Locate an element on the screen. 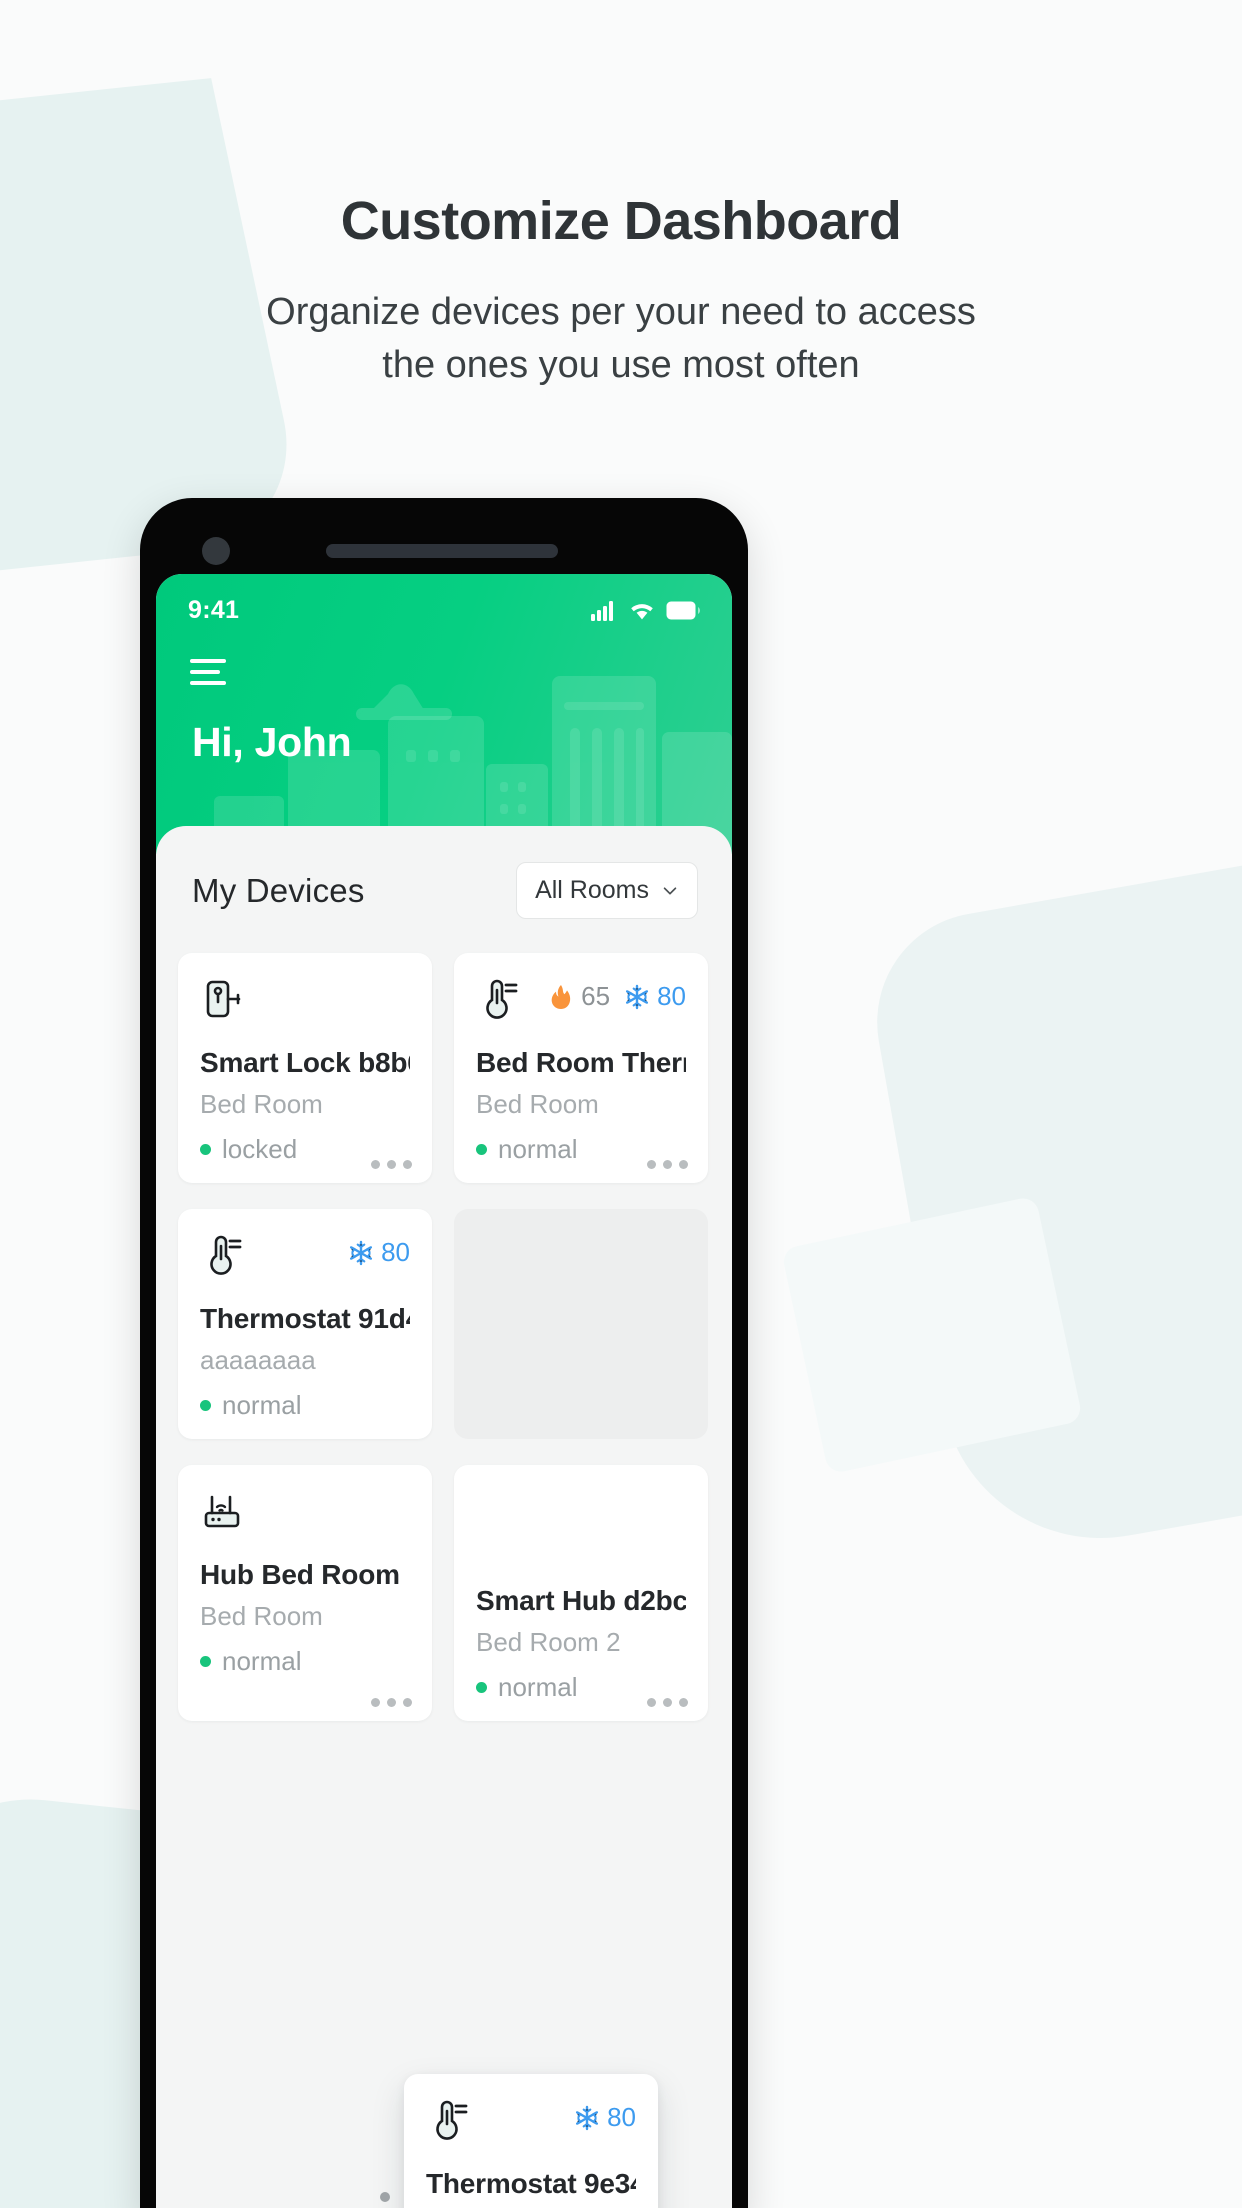  device-card-top: 65 80 is located at coordinates (581, 1001).